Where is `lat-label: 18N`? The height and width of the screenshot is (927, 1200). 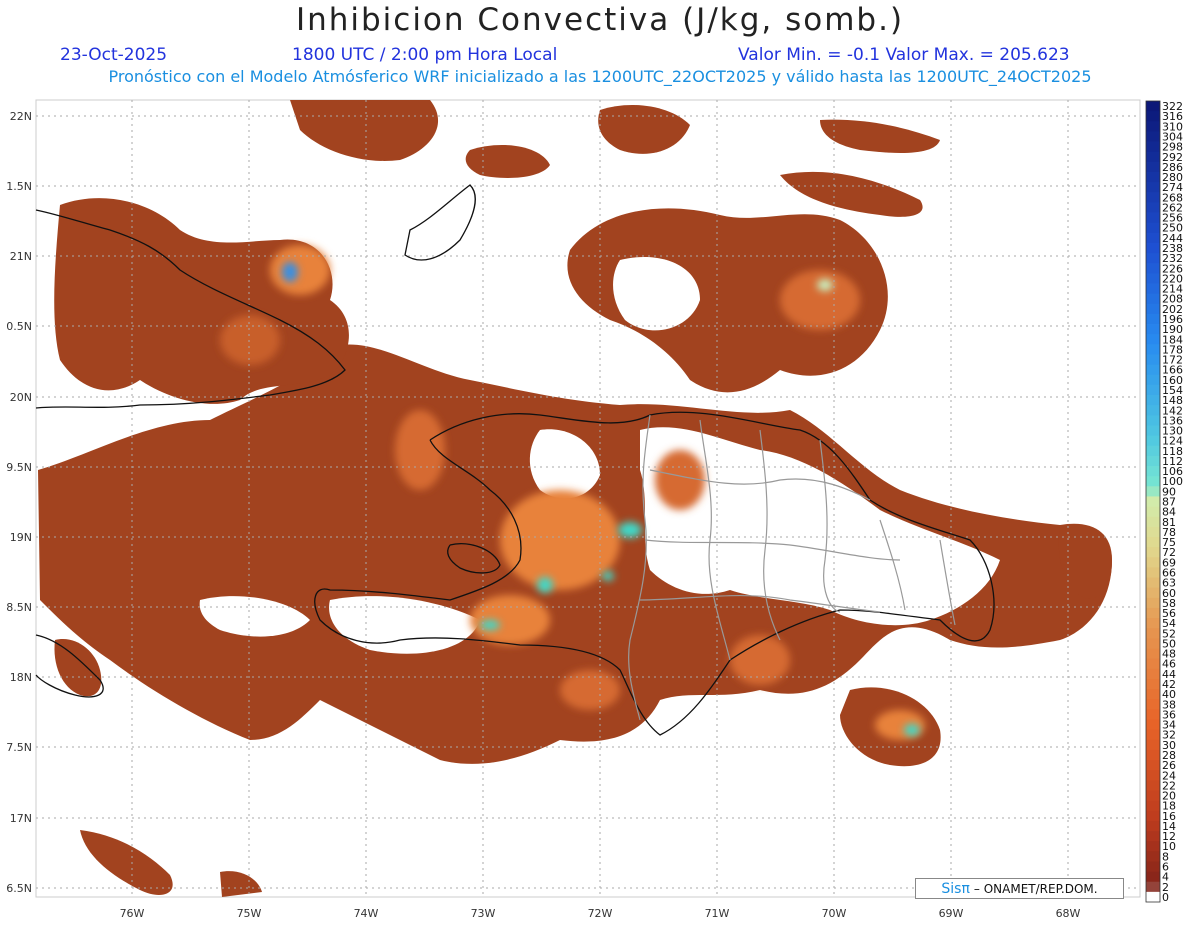
lat-label: 18N is located at coordinates (21, 677).